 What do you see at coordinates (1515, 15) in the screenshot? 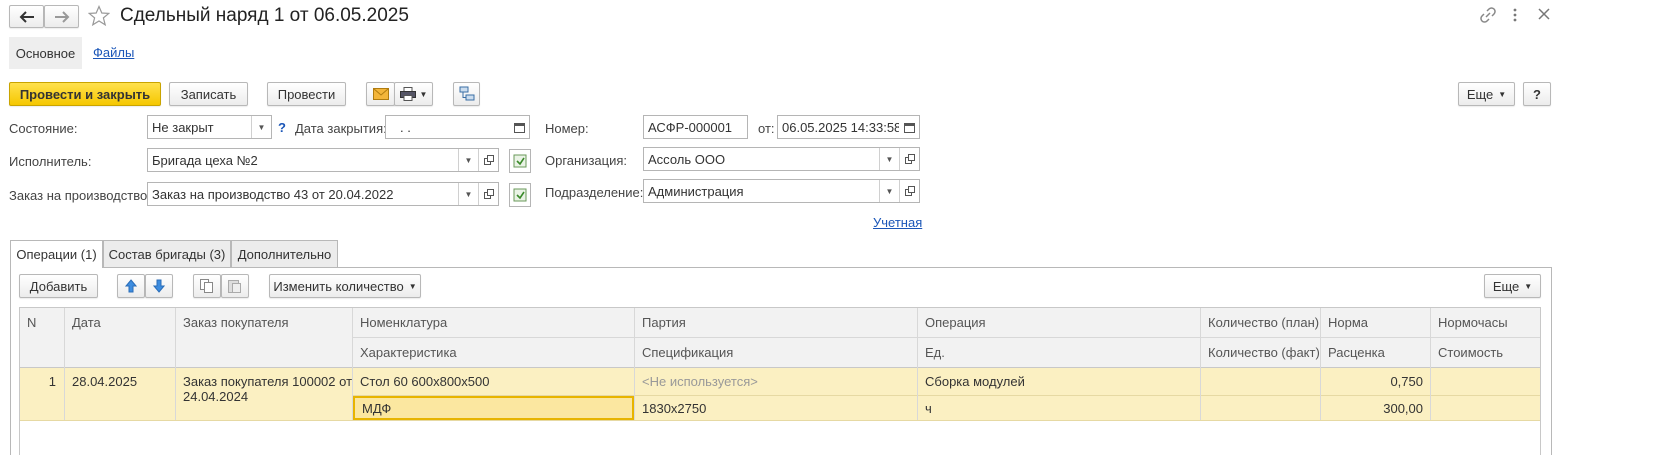
I see `more-vert-icon` at bounding box center [1515, 15].